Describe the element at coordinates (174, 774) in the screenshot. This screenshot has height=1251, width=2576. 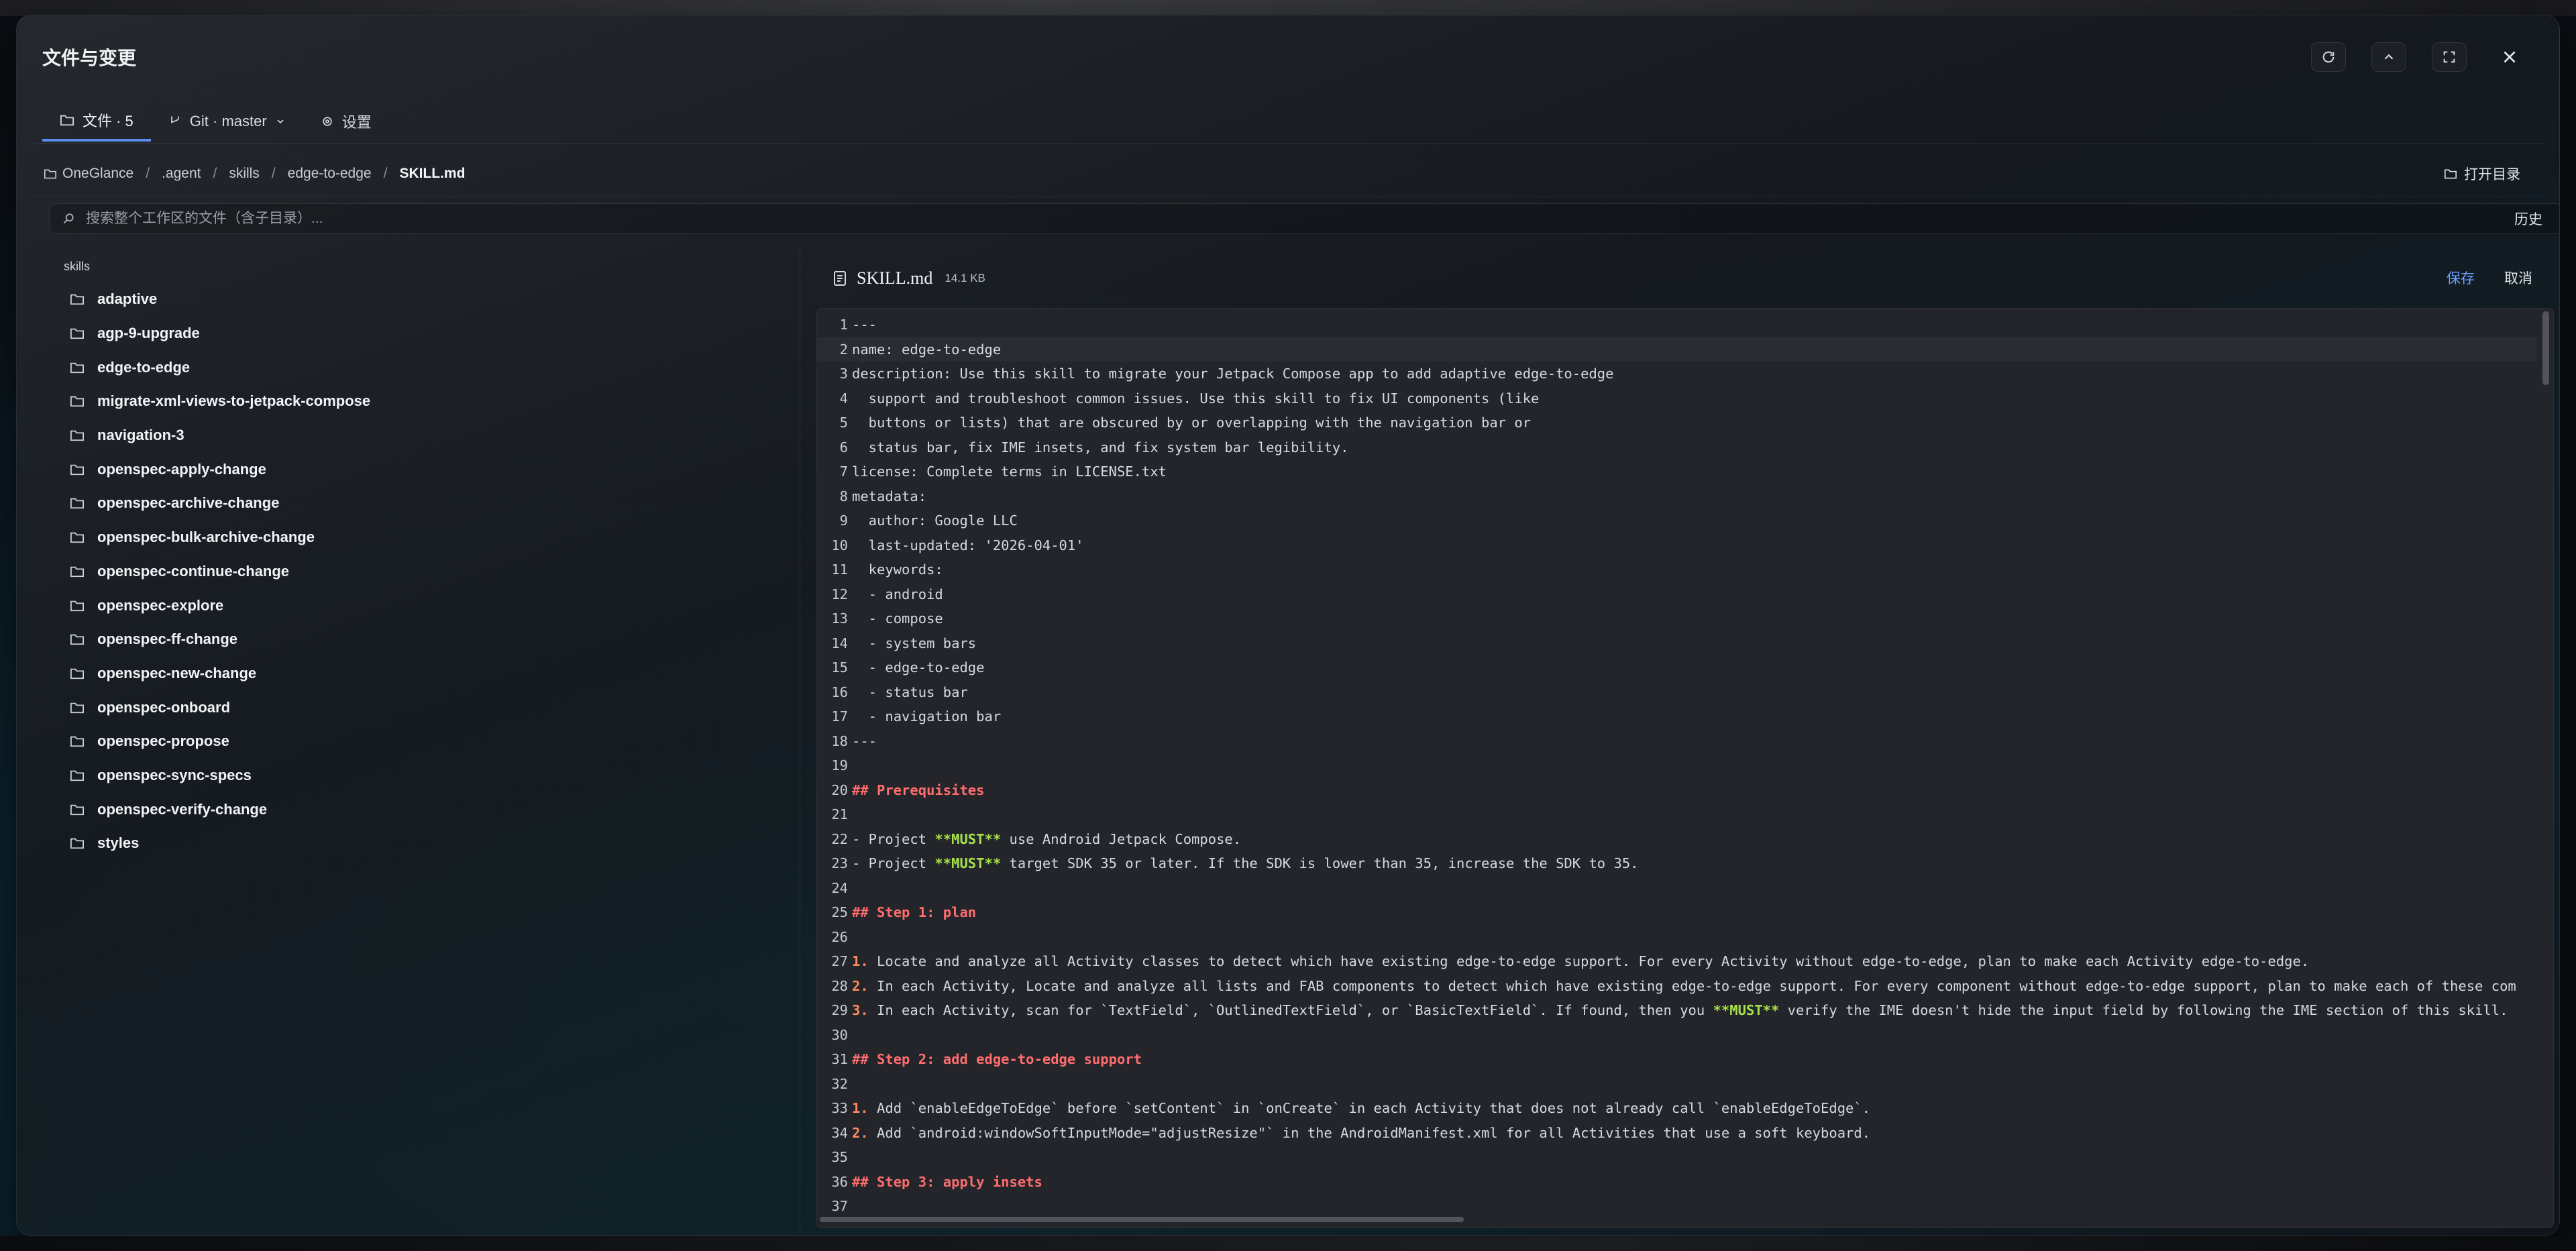
I see `folder-label: openspec-sync-specs` at that location.